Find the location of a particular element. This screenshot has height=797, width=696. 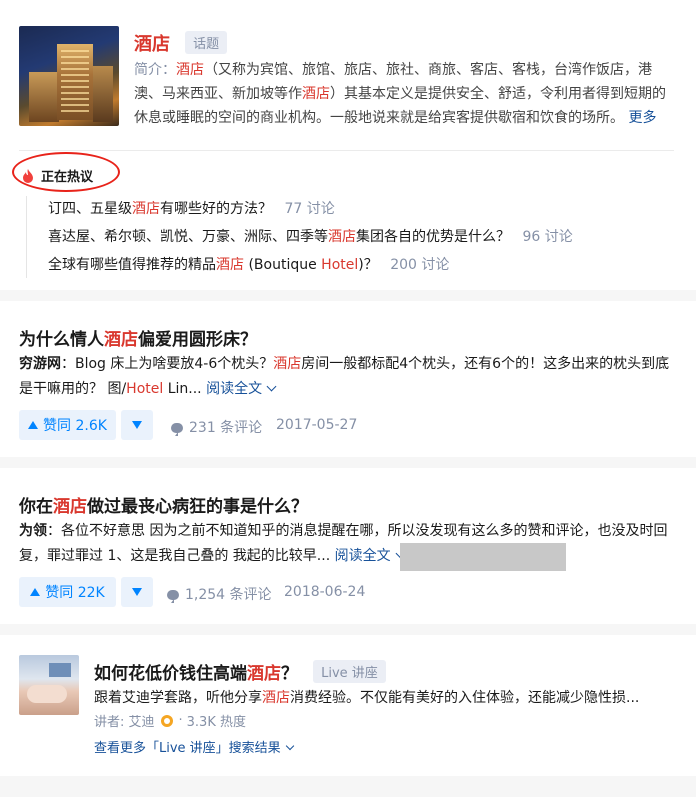

badge-icon is located at coordinates (166, 720).